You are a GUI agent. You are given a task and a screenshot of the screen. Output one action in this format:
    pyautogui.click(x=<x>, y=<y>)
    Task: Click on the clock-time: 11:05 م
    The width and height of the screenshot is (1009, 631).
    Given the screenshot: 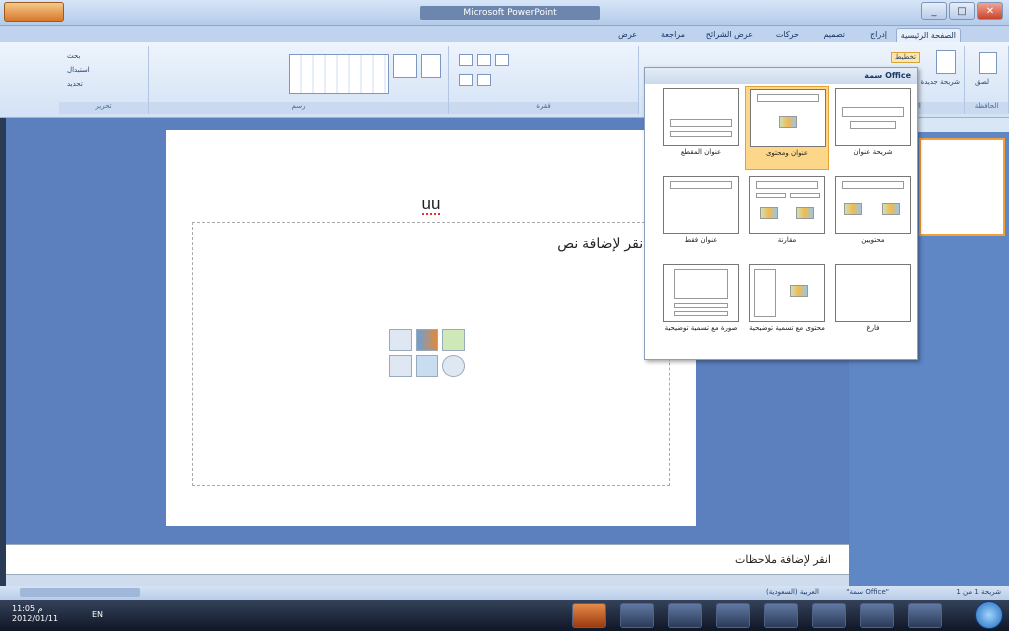 What is the action you would take?
    pyautogui.click(x=27, y=608)
    